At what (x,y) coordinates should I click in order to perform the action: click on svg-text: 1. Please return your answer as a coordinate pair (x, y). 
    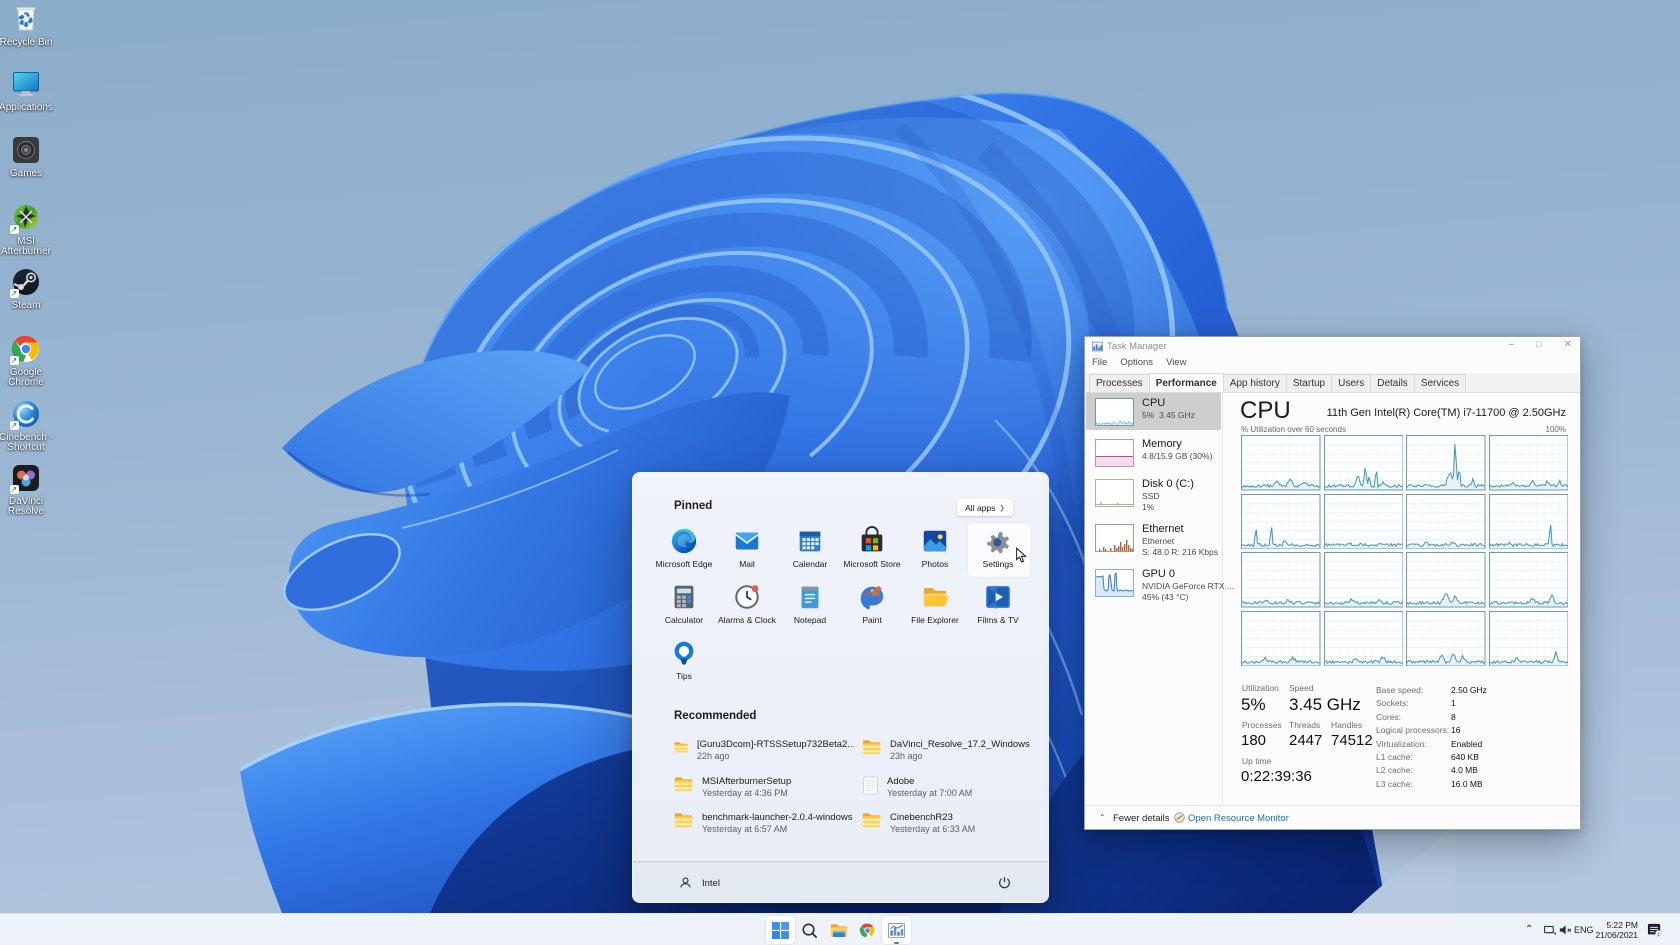
    Looking at the image, I should click on (1658, 934).